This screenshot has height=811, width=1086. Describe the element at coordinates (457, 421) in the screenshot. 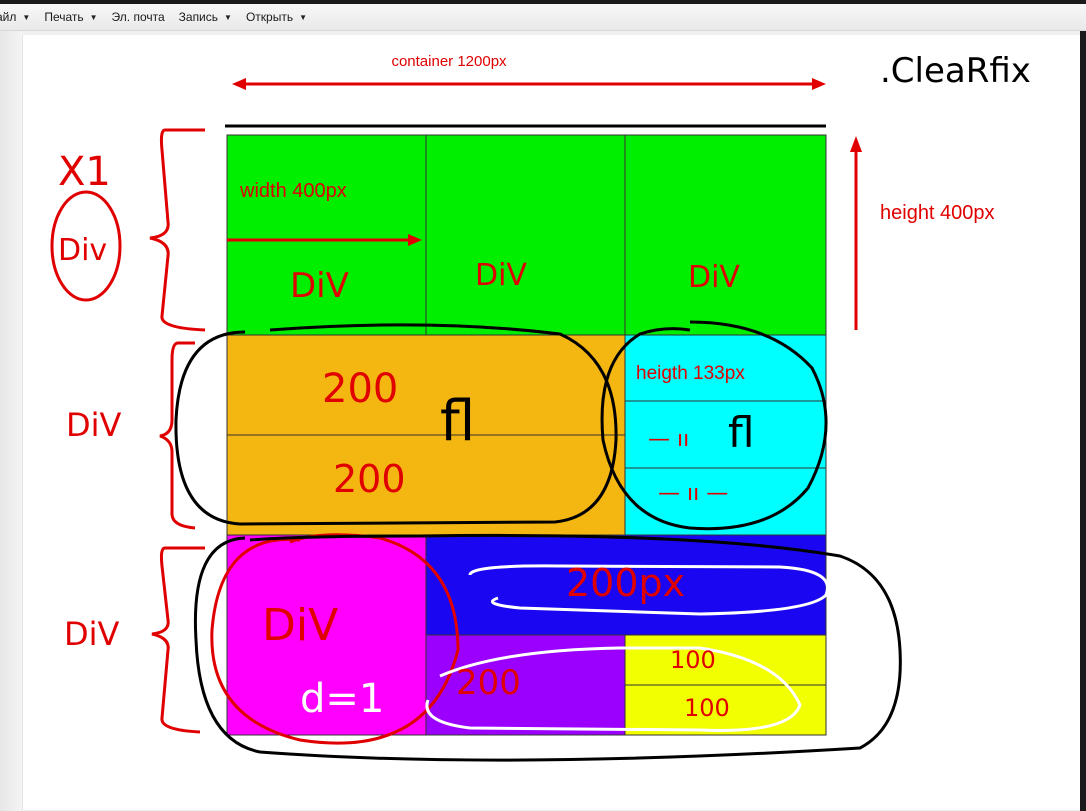

I see `float-label-1: fl` at that location.